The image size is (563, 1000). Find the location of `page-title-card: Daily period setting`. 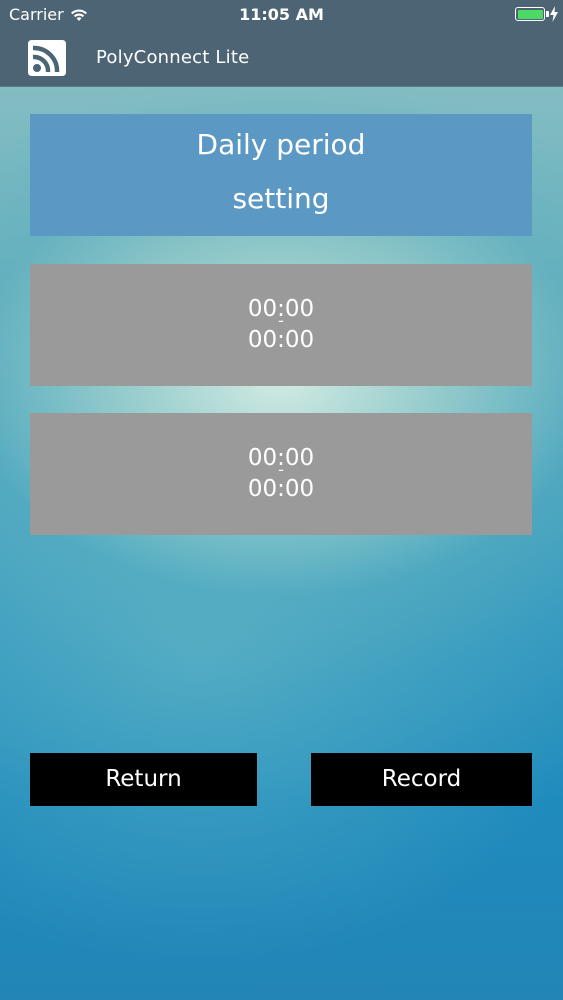

page-title-card: Daily period setting is located at coordinates (281, 175).